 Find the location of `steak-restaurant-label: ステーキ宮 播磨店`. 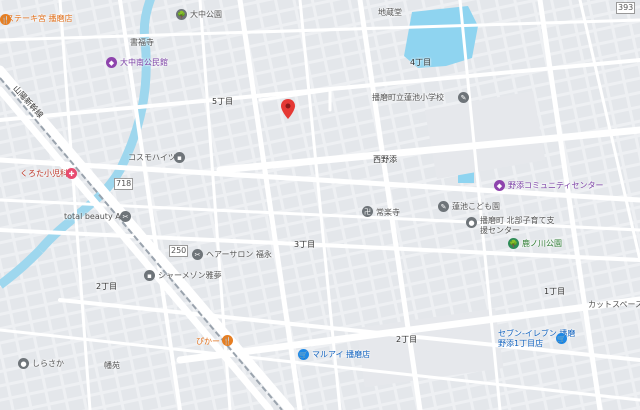

steak-restaurant-label: ステーキ宮 播磨店 is located at coordinates (39, 19).